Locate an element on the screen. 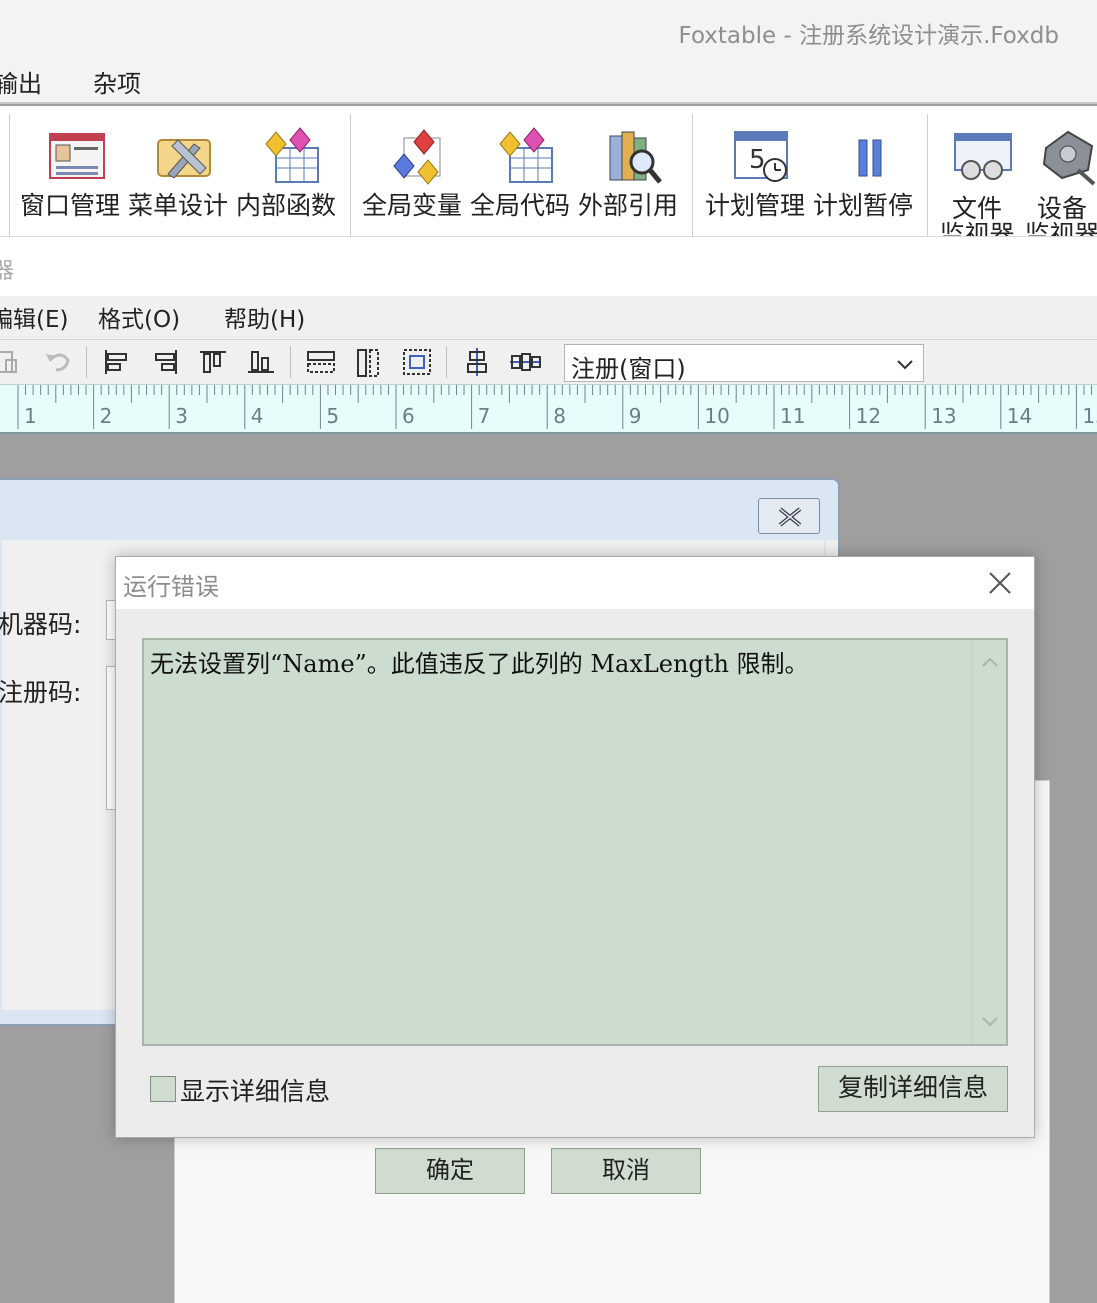  design-form-close-button is located at coordinates (789, 516).